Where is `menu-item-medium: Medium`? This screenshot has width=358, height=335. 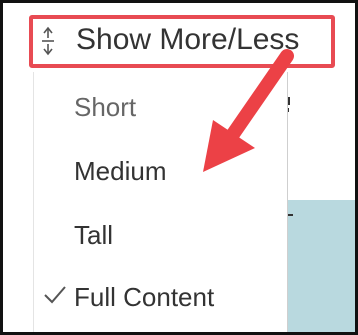
menu-item-medium: Medium is located at coordinates (161, 171).